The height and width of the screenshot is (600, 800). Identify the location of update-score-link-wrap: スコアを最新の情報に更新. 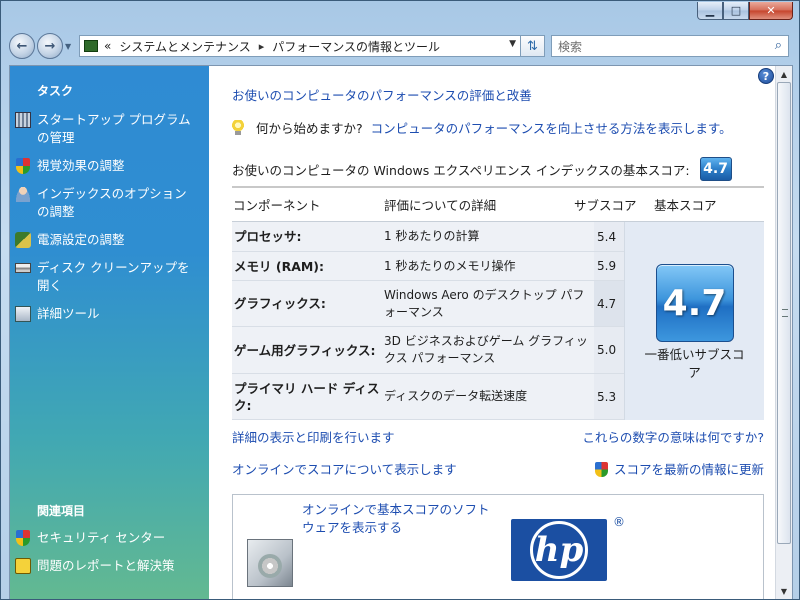
(679, 468).